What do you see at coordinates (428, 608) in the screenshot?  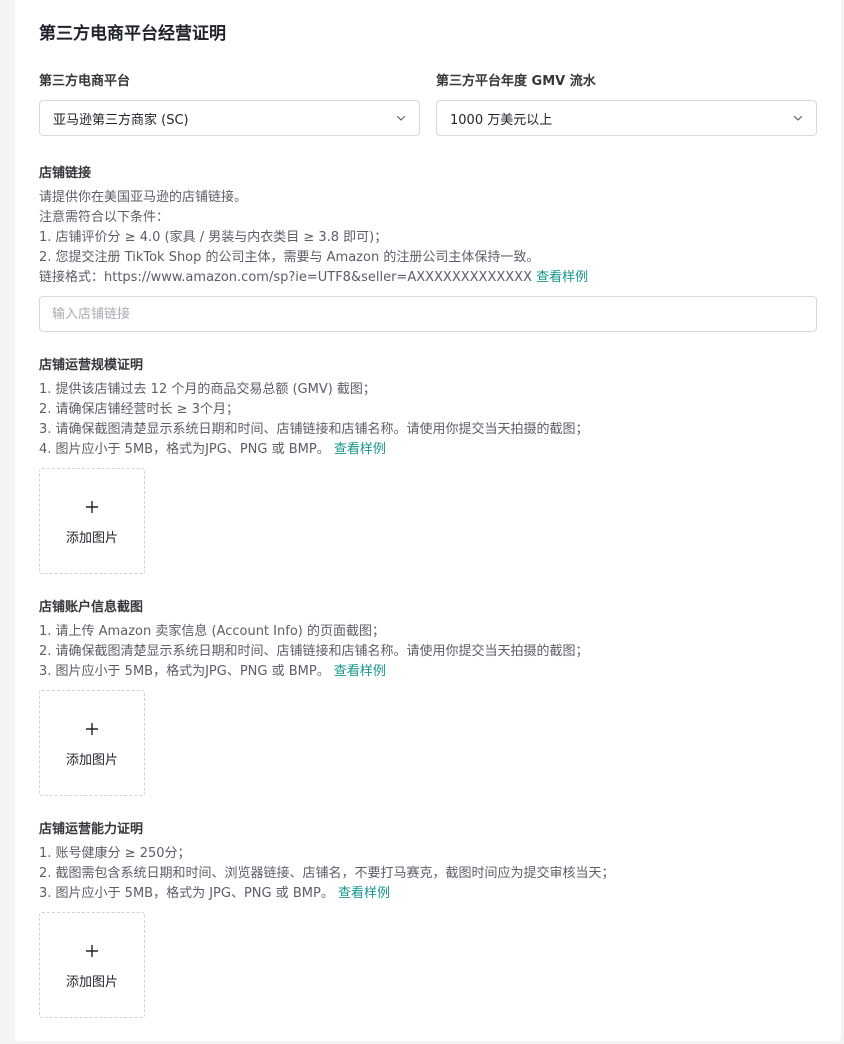 I see `account-info-label: 店铺账户信息截图` at bounding box center [428, 608].